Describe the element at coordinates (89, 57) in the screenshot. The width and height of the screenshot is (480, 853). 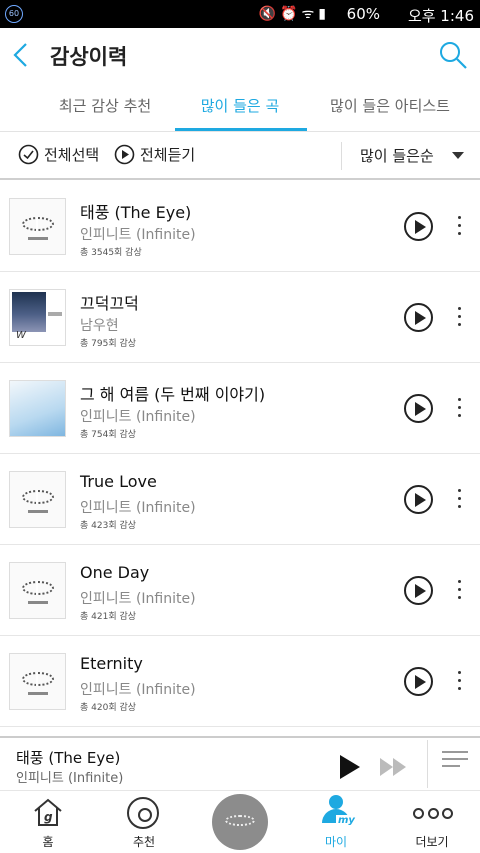
I see `page-title: 감상이력` at that location.